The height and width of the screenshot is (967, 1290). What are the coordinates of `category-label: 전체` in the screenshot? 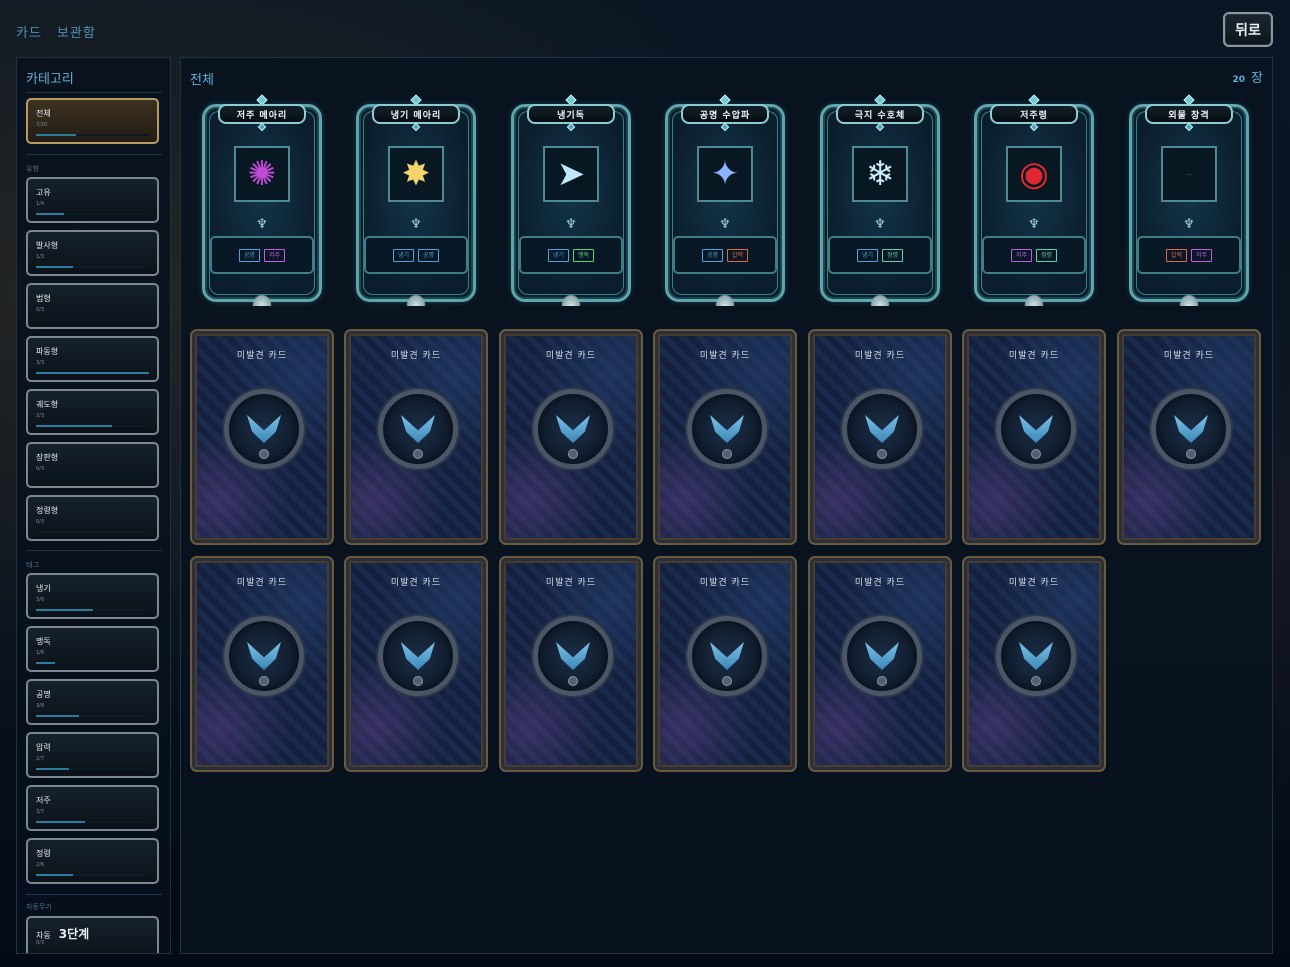 It's located at (43, 113).